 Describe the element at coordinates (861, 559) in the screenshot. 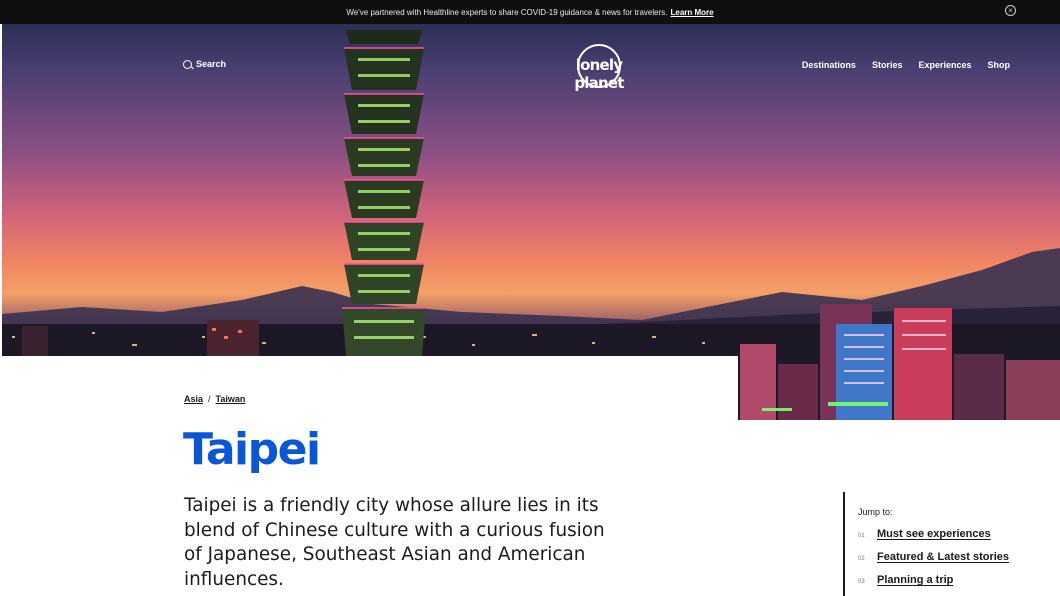

I see `jump-item-number: 02` at that location.